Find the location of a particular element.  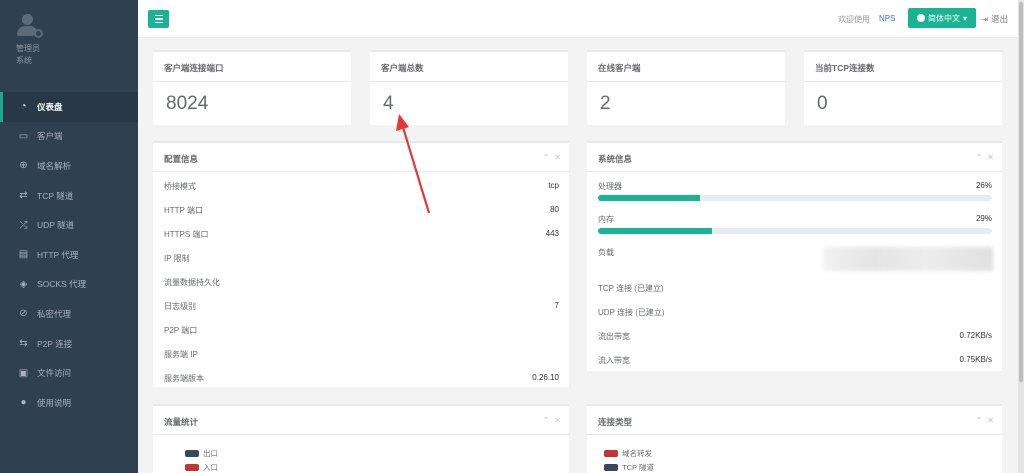

sidebar-item-3: ⇄ TCP 隧道 is located at coordinates (69, 196).